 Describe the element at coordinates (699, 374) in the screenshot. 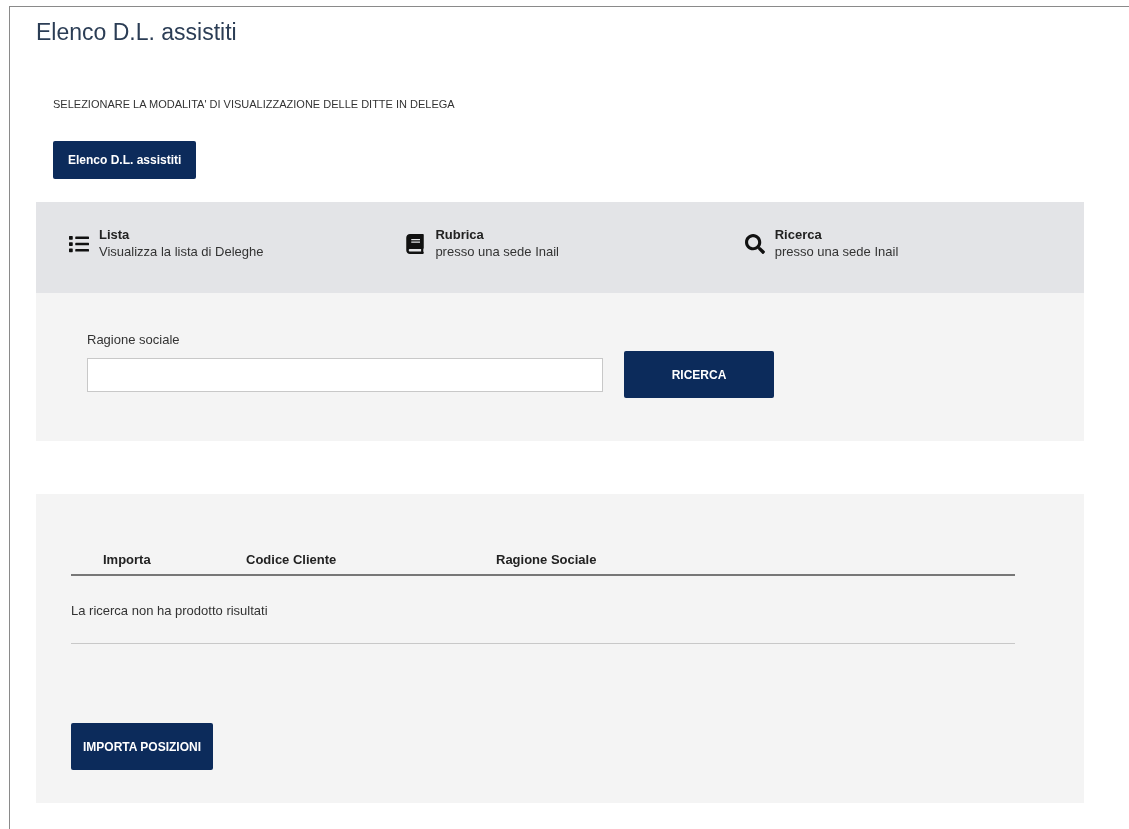

I see `search-button: RICERCA` at that location.